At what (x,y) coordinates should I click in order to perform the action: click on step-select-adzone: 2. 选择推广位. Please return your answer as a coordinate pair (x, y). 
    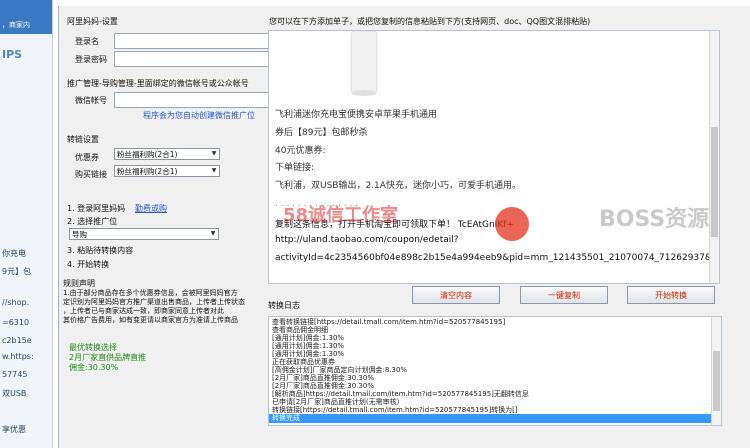
    Looking at the image, I should click on (92, 221).